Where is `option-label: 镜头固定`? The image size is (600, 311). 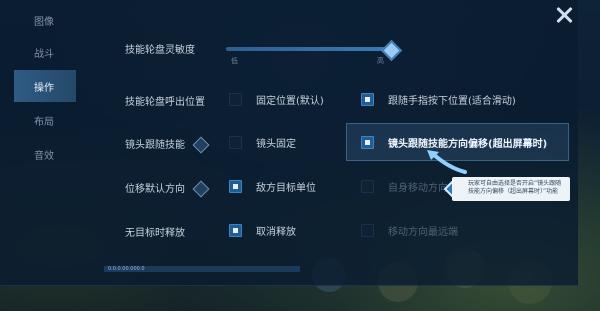
option-label: 镜头固定 is located at coordinates (276, 144).